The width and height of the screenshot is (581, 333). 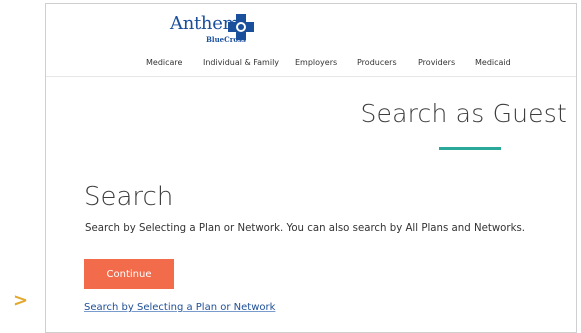 What do you see at coordinates (129, 274) in the screenshot?
I see `continue-button: Continue` at bounding box center [129, 274].